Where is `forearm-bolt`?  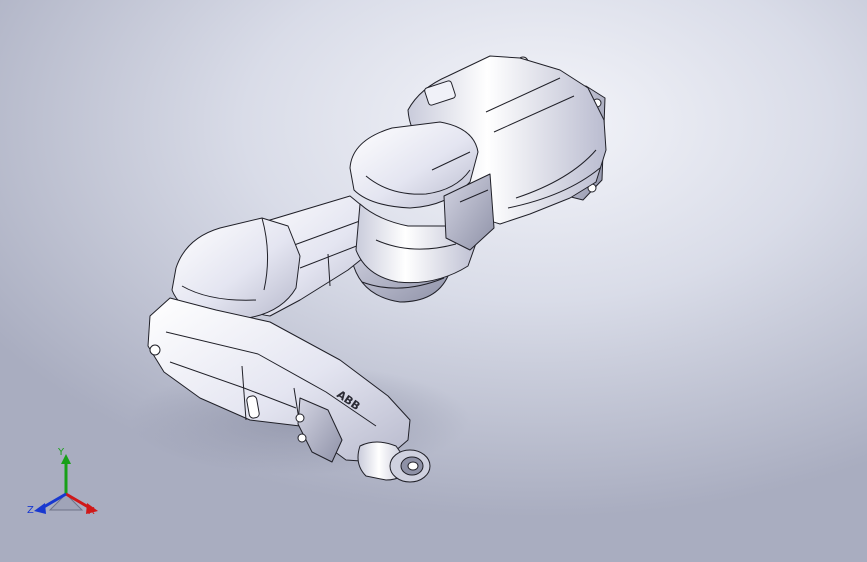 forearm-bolt is located at coordinates (155, 350).